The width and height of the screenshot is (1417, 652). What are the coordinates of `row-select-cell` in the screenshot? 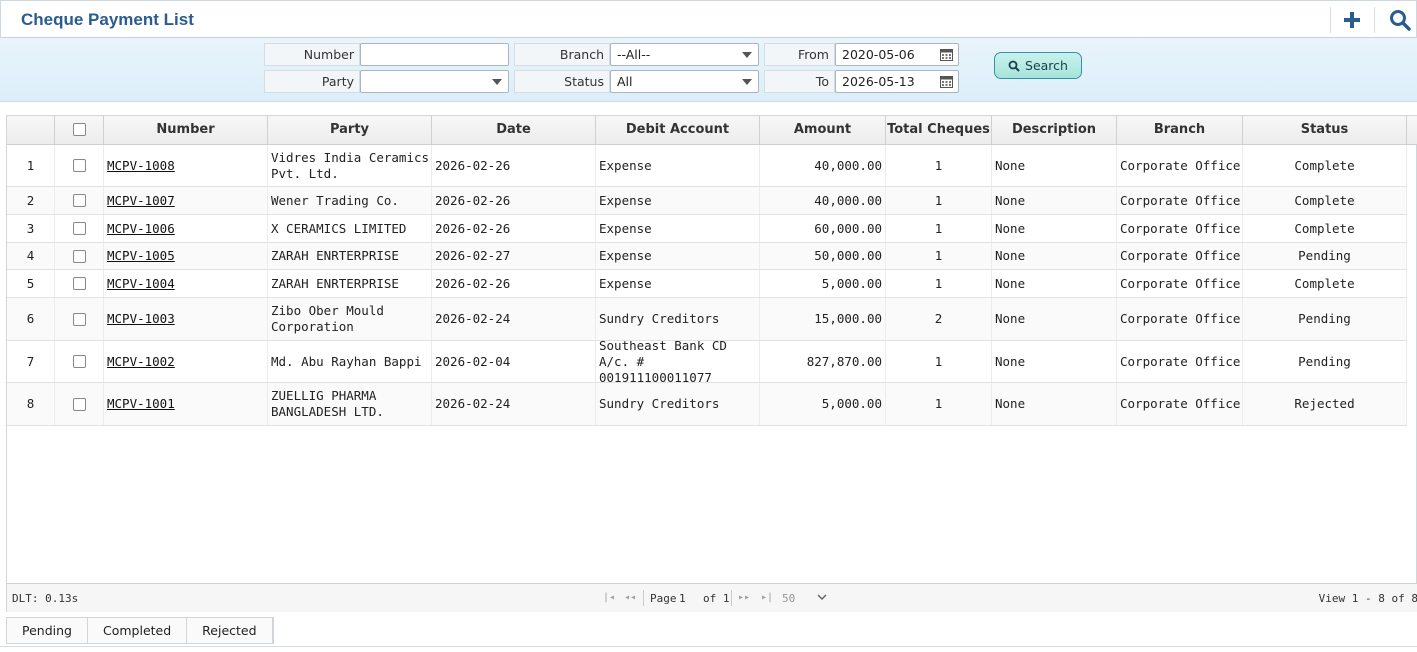 It's located at (79, 404).